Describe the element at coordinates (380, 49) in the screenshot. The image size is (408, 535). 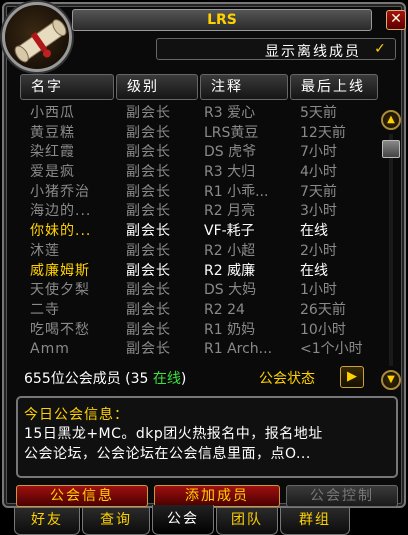
I see `checkmark-icon: ✓` at that location.